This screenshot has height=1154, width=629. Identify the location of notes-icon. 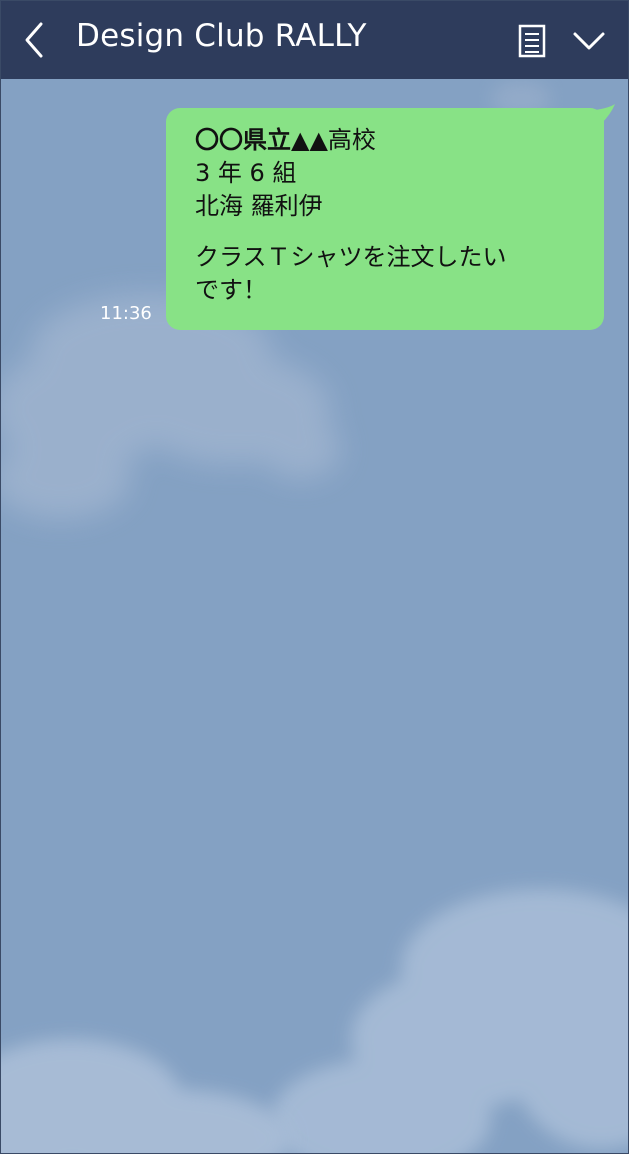
(532, 41).